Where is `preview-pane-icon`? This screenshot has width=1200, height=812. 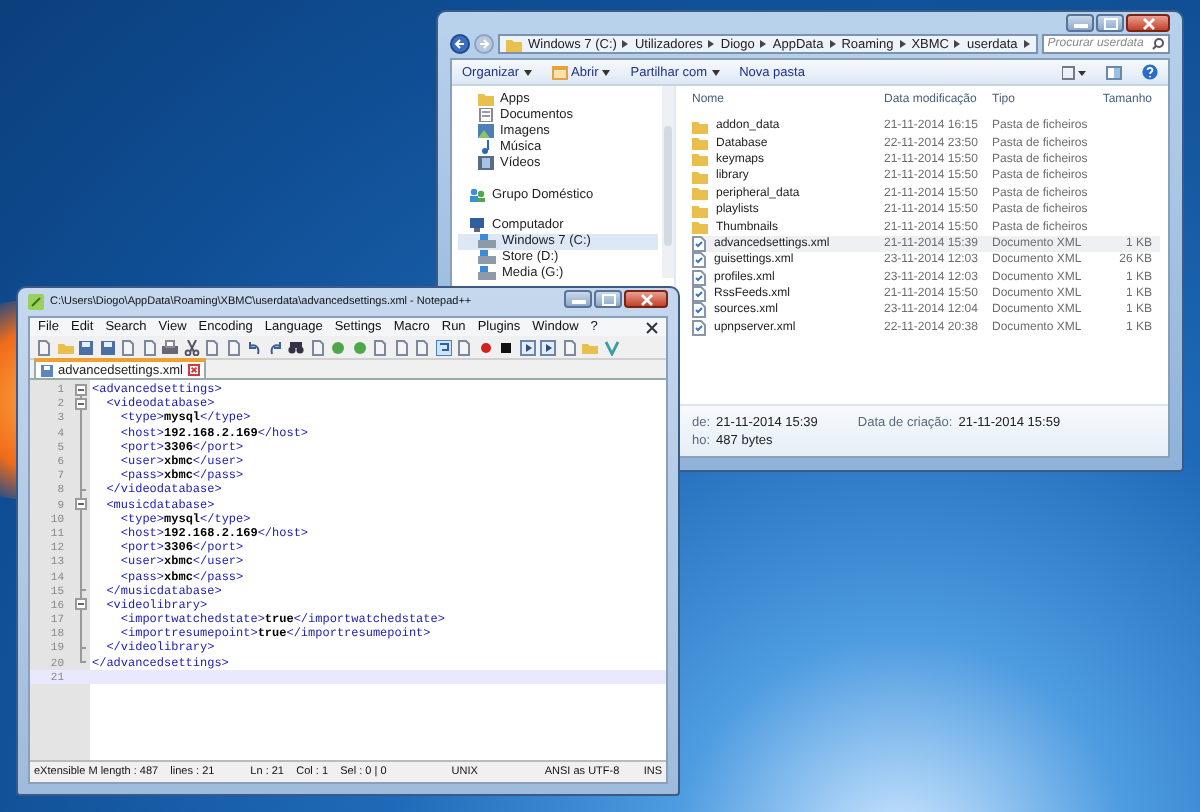 preview-pane-icon is located at coordinates (1114, 72).